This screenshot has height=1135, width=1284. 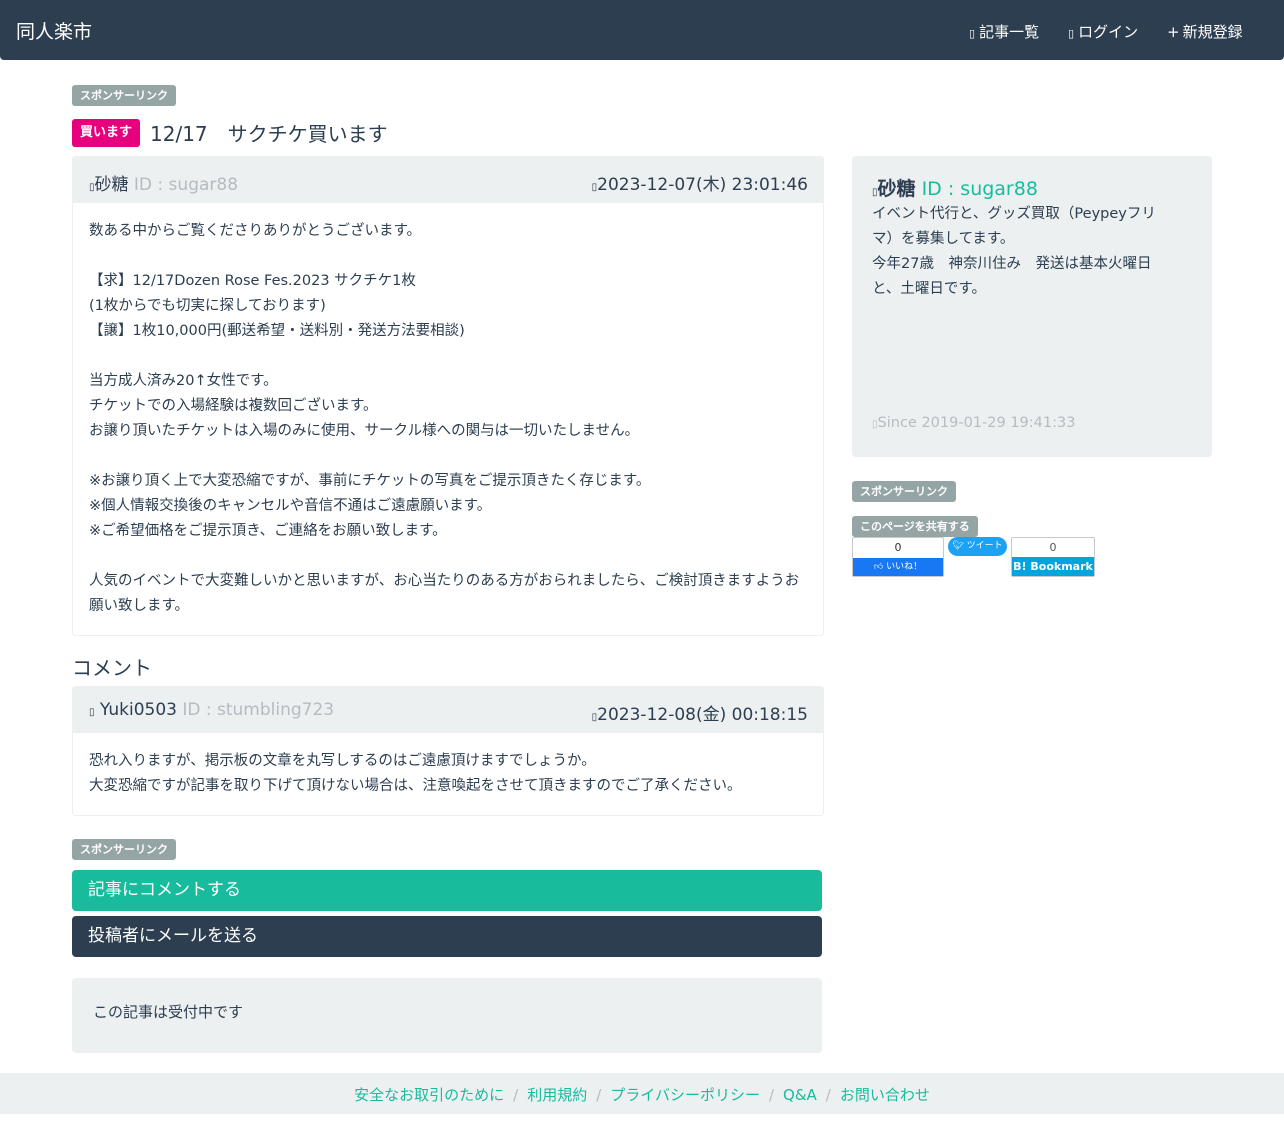 What do you see at coordinates (915, 526) in the screenshot?
I see `share-label: このページを共有する` at bounding box center [915, 526].